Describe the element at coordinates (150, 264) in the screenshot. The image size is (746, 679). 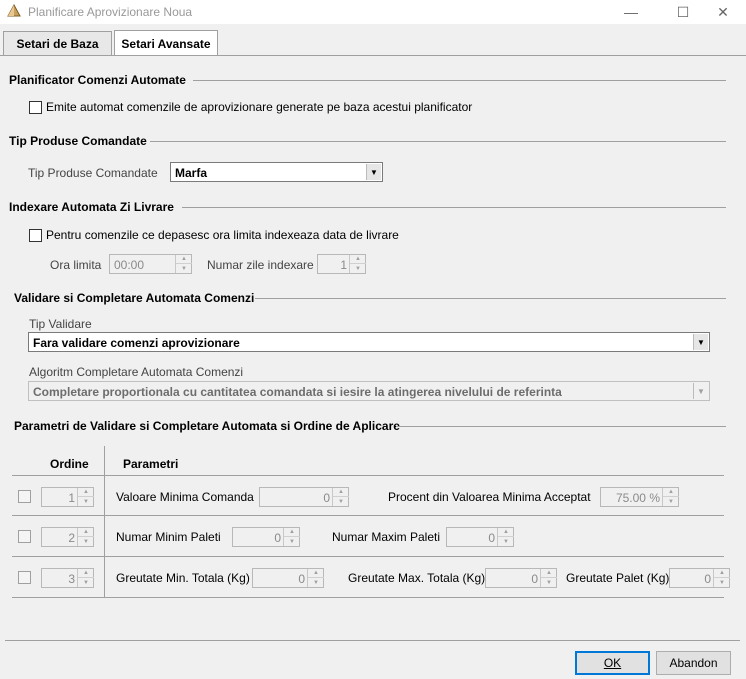
I see `time-limit-input: 00:00 ▲ ▼` at that location.